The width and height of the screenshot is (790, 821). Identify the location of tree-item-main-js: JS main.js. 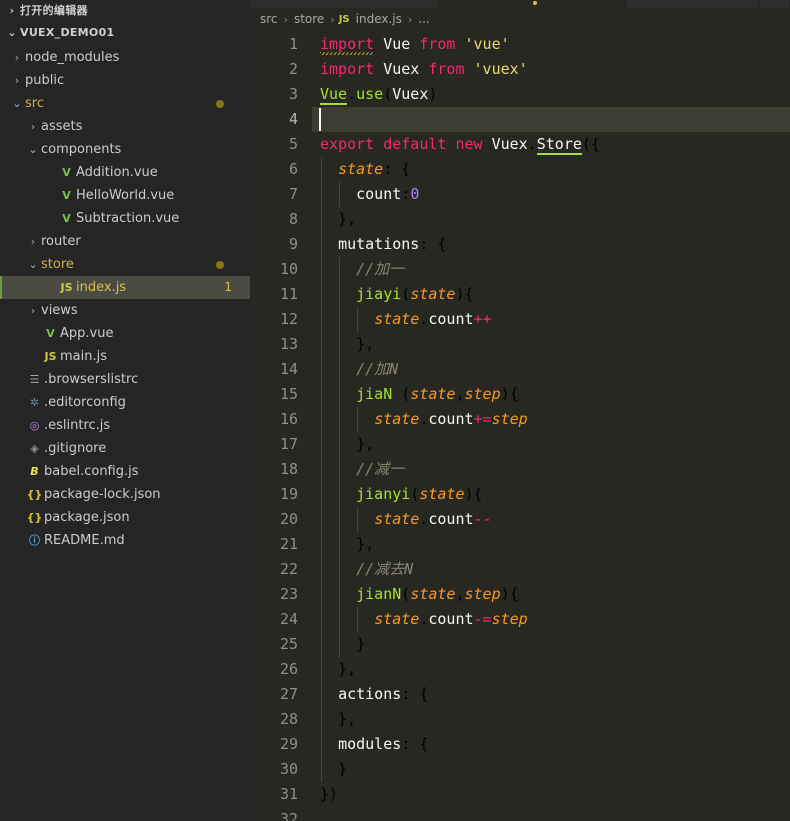
(125, 356).